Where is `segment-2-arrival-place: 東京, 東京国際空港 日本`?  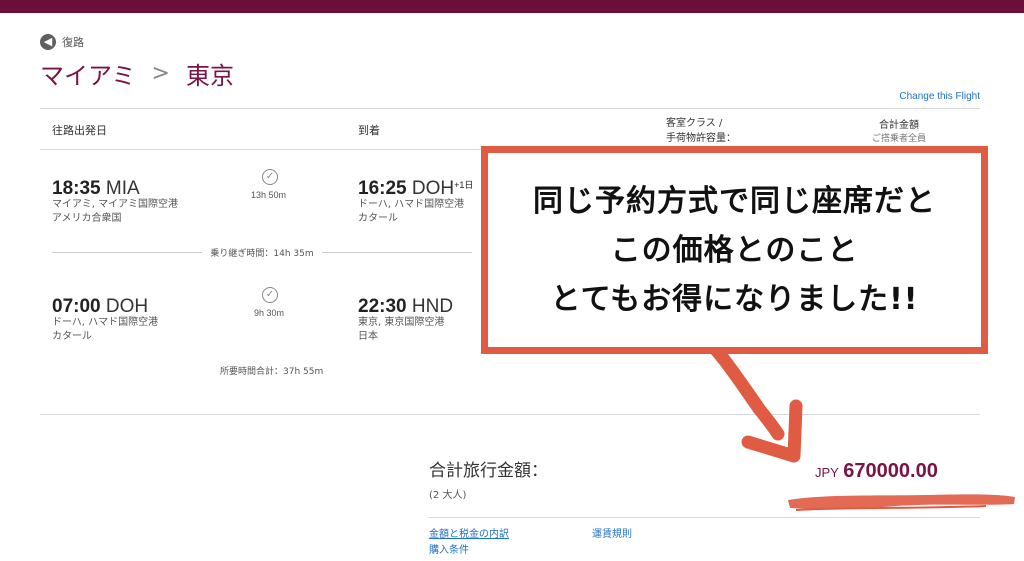
segment-2-arrival-place: 東京, 東京国際空港 日本 is located at coordinates (401, 329).